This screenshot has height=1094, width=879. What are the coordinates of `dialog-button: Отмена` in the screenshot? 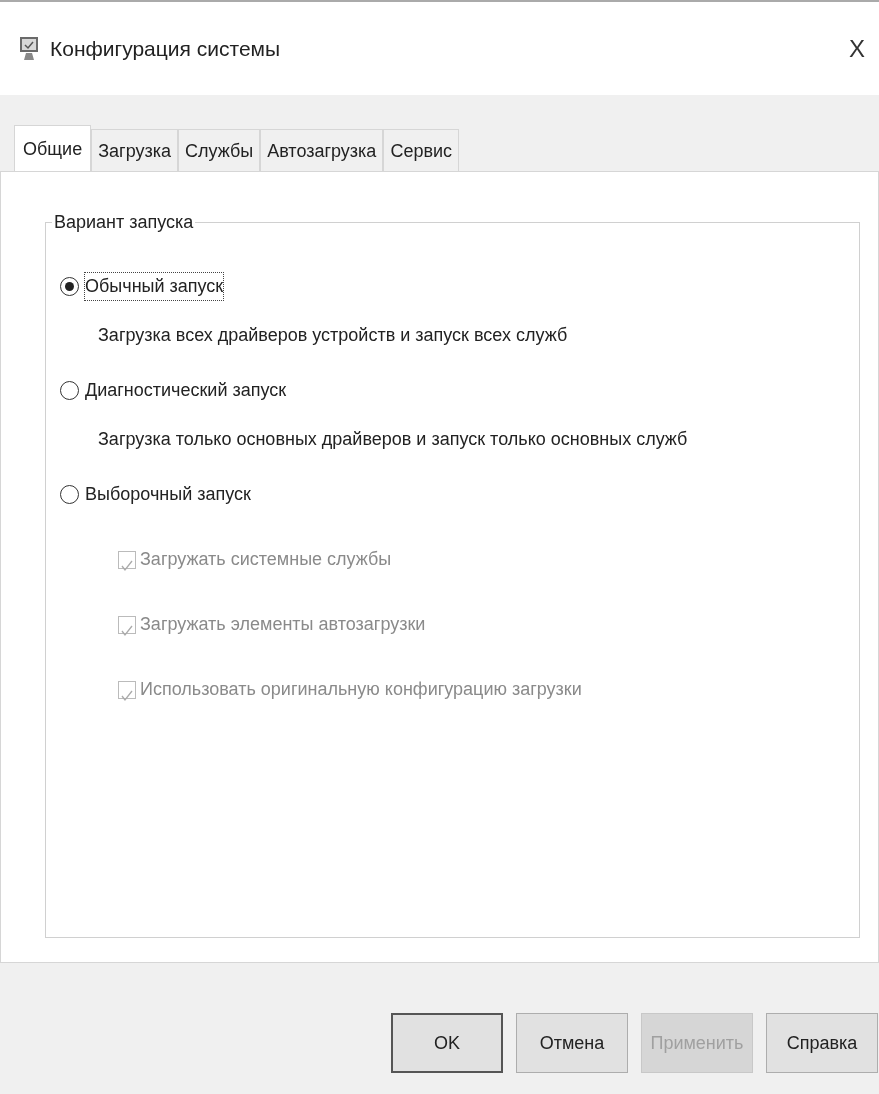 It's located at (572, 1043).